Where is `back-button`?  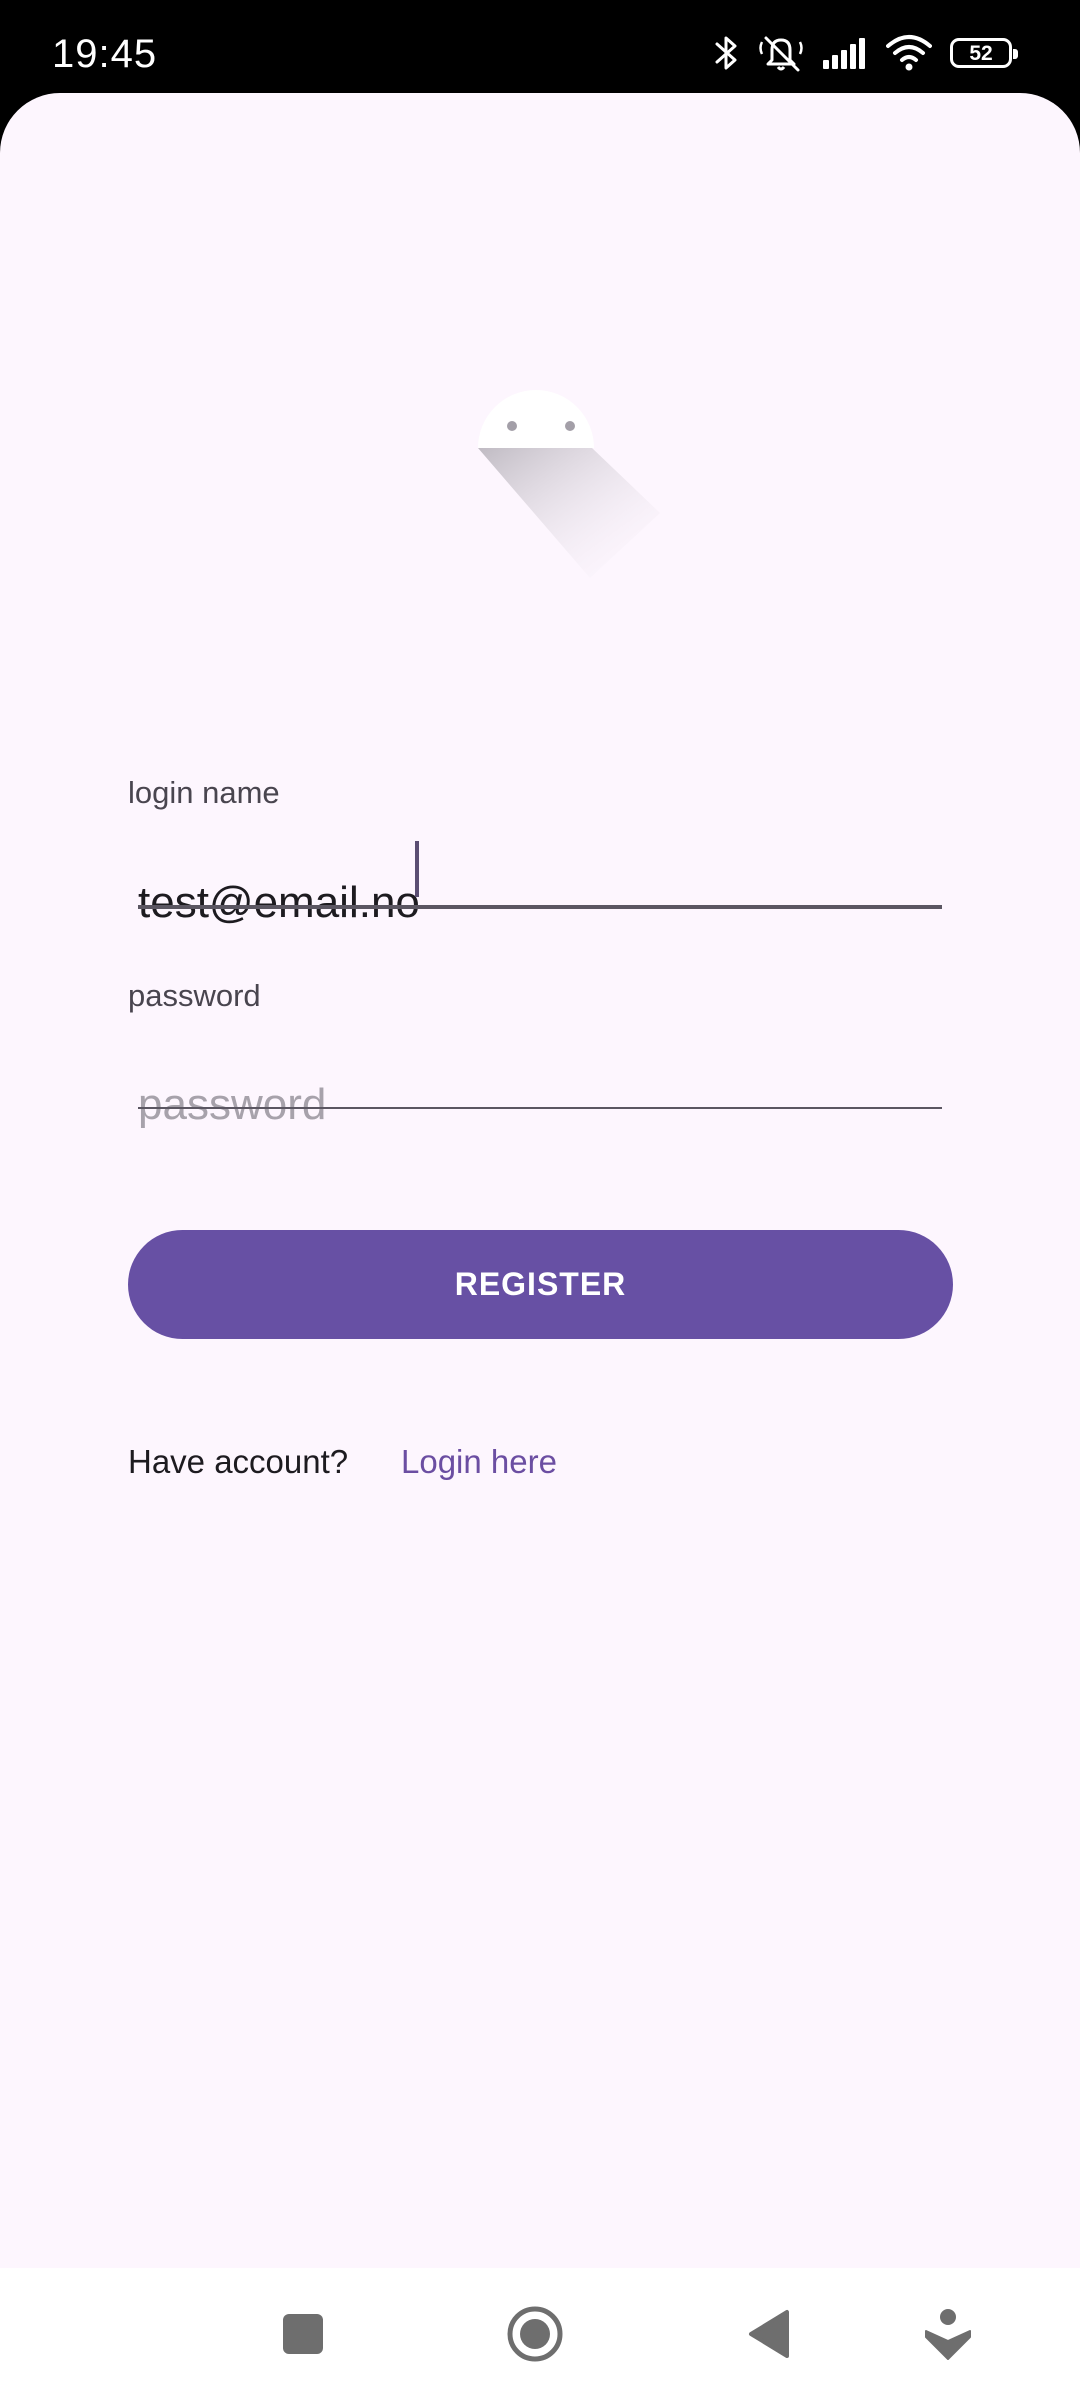 back-button is located at coordinates (769, 2334).